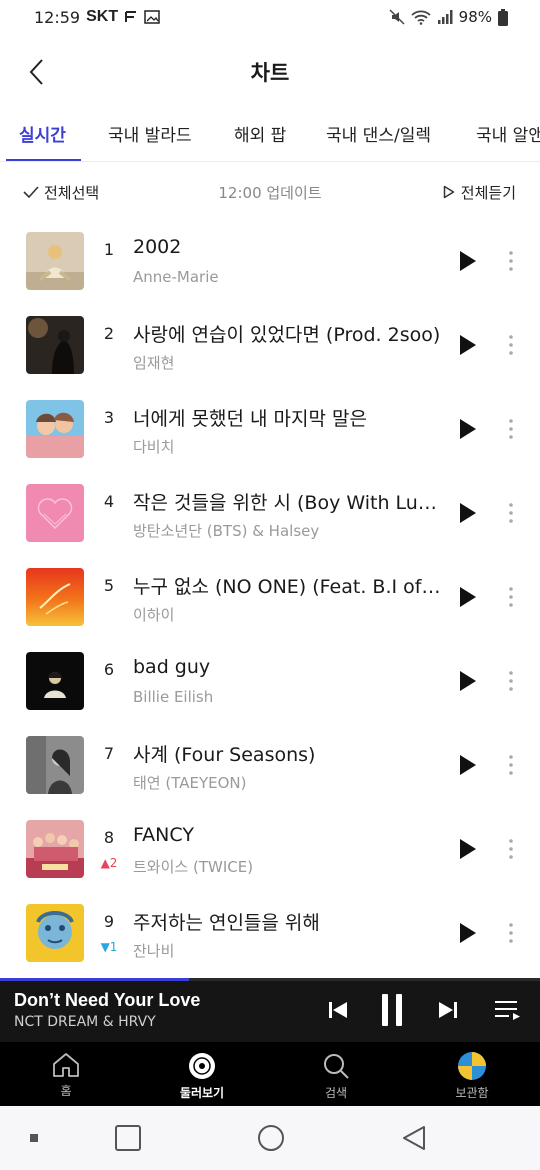  What do you see at coordinates (421, 17) in the screenshot?
I see `wifi-icon` at bounding box center [421, 17].